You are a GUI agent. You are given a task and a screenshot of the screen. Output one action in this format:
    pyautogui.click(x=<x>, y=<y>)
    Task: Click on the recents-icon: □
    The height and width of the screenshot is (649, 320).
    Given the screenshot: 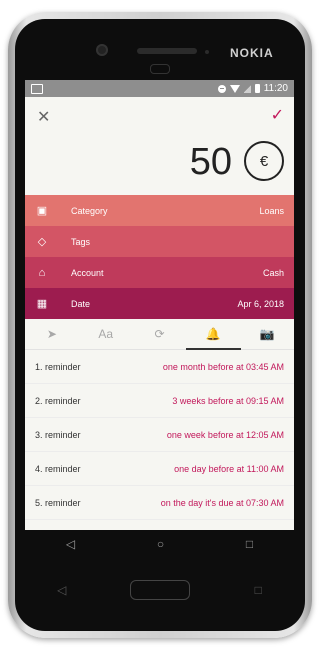 What is the action you would take?
    pyautogui.click(x=249, y=544)
    